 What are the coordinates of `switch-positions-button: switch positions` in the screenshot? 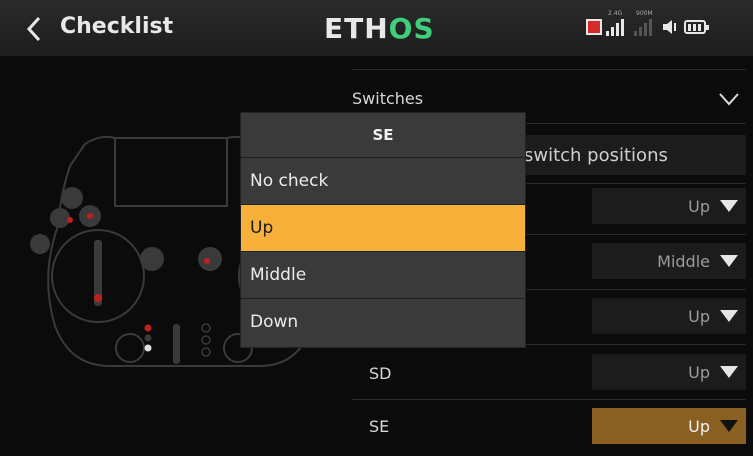 It's located at (628, 155).